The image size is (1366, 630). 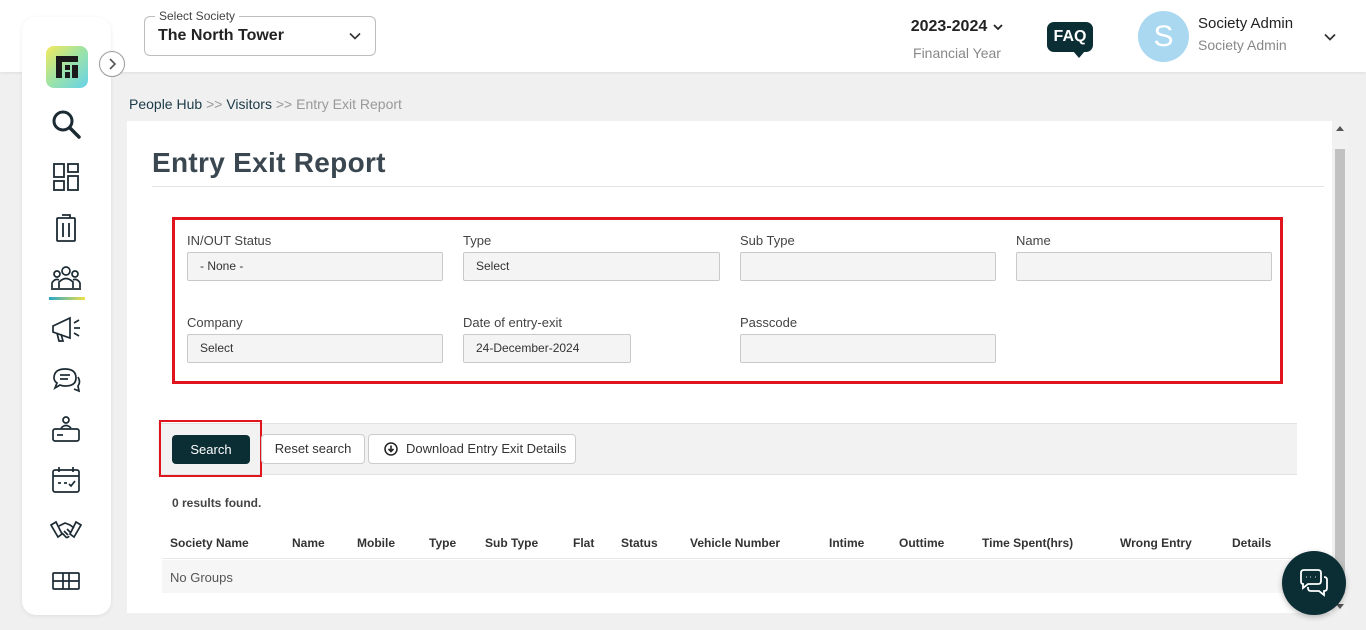 What do you see at coordinates (1027, 543) in the screenshot?
I see `column-header: Time Spent(hrs)` at bounding box center [1027, 543].